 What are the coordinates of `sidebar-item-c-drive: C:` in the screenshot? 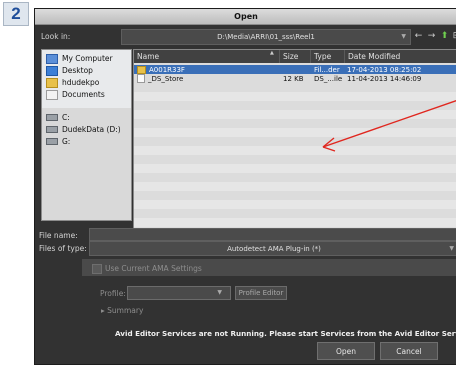 It's located at (58, 117).